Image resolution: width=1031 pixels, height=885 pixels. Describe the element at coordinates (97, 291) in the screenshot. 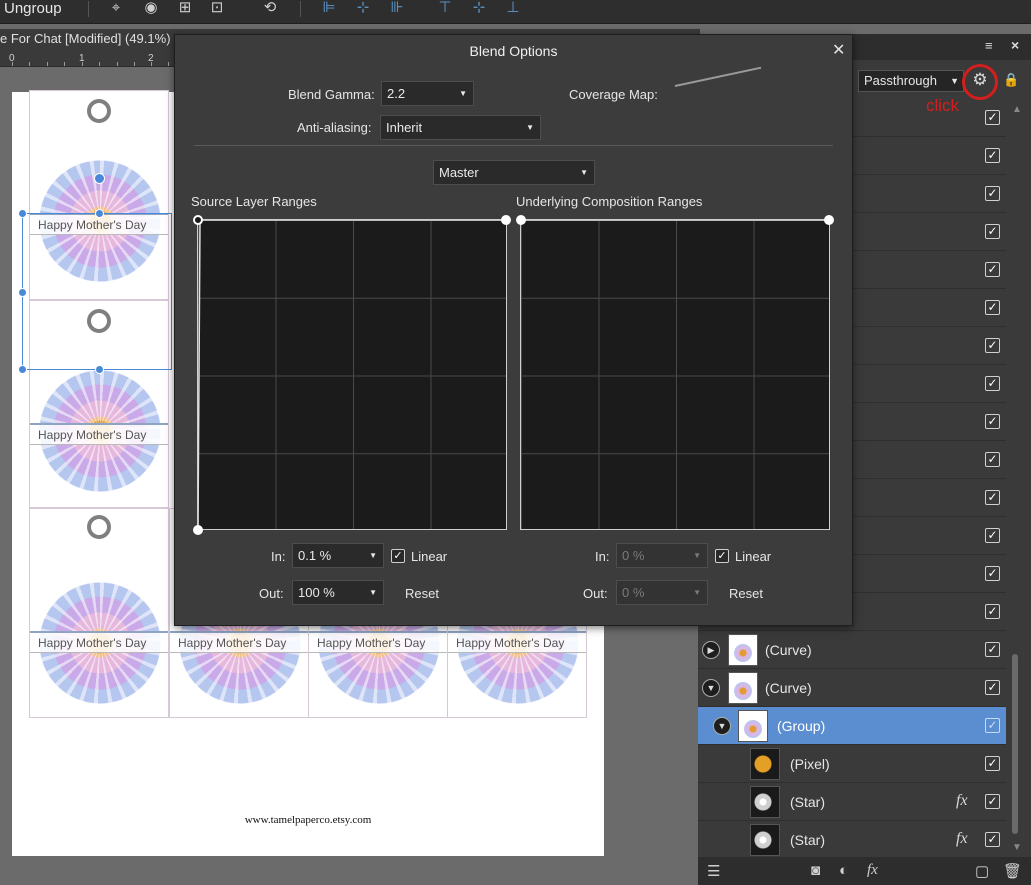

I see `selection-box` at that location.